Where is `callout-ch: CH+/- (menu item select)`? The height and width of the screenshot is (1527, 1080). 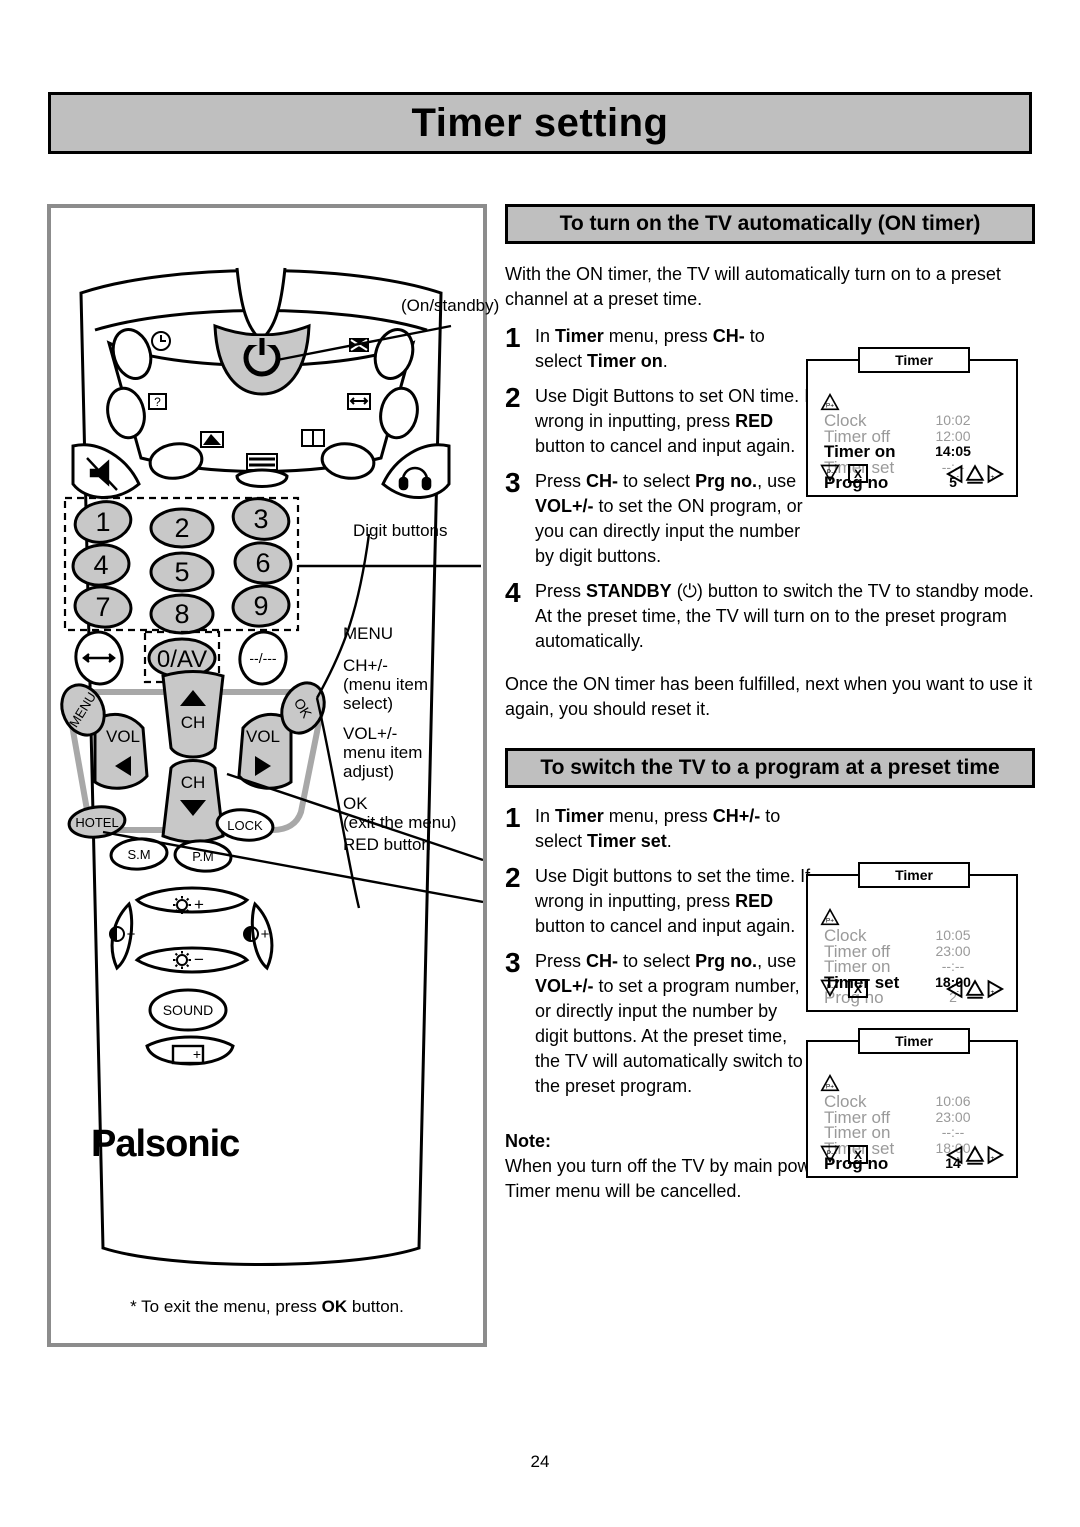 callout-ch: CH+/- (menu item select) is located at coordinates (385, 684).